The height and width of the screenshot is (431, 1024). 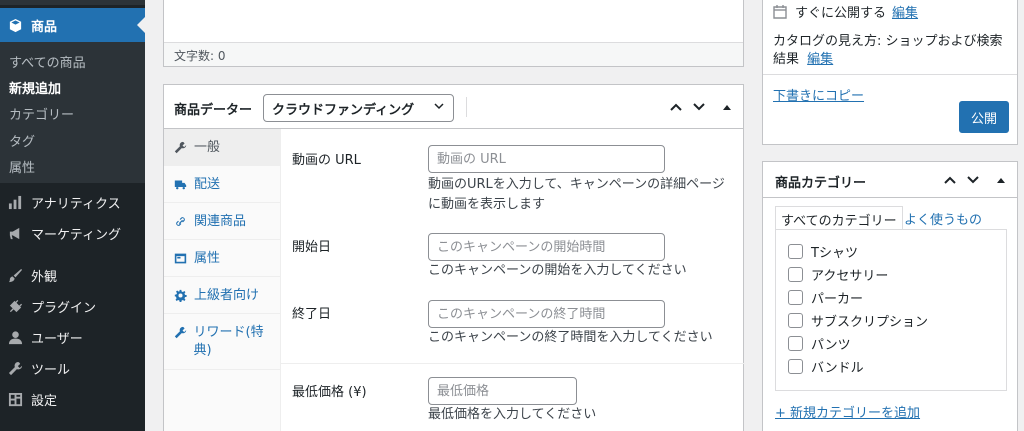 What do you see at coordinates (453, 33) in the screenshot?
I see `content-editor: 文字数: 0` at bounding box center [453, 33].